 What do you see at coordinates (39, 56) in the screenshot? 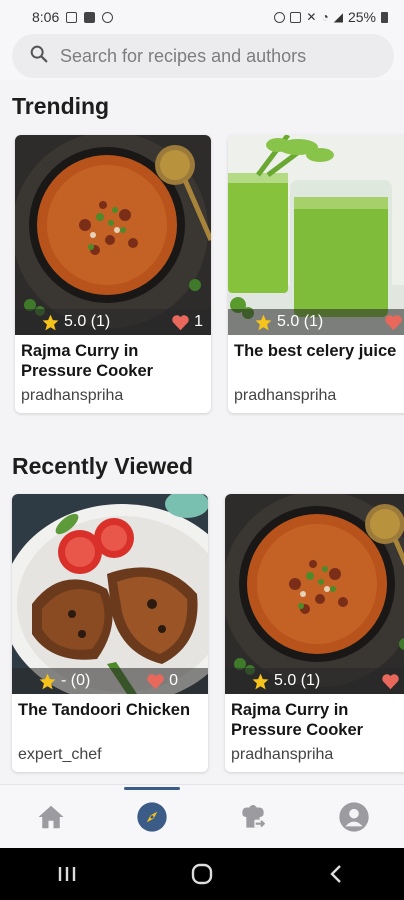
I see `search-icon` at bounding box center [39, 56].